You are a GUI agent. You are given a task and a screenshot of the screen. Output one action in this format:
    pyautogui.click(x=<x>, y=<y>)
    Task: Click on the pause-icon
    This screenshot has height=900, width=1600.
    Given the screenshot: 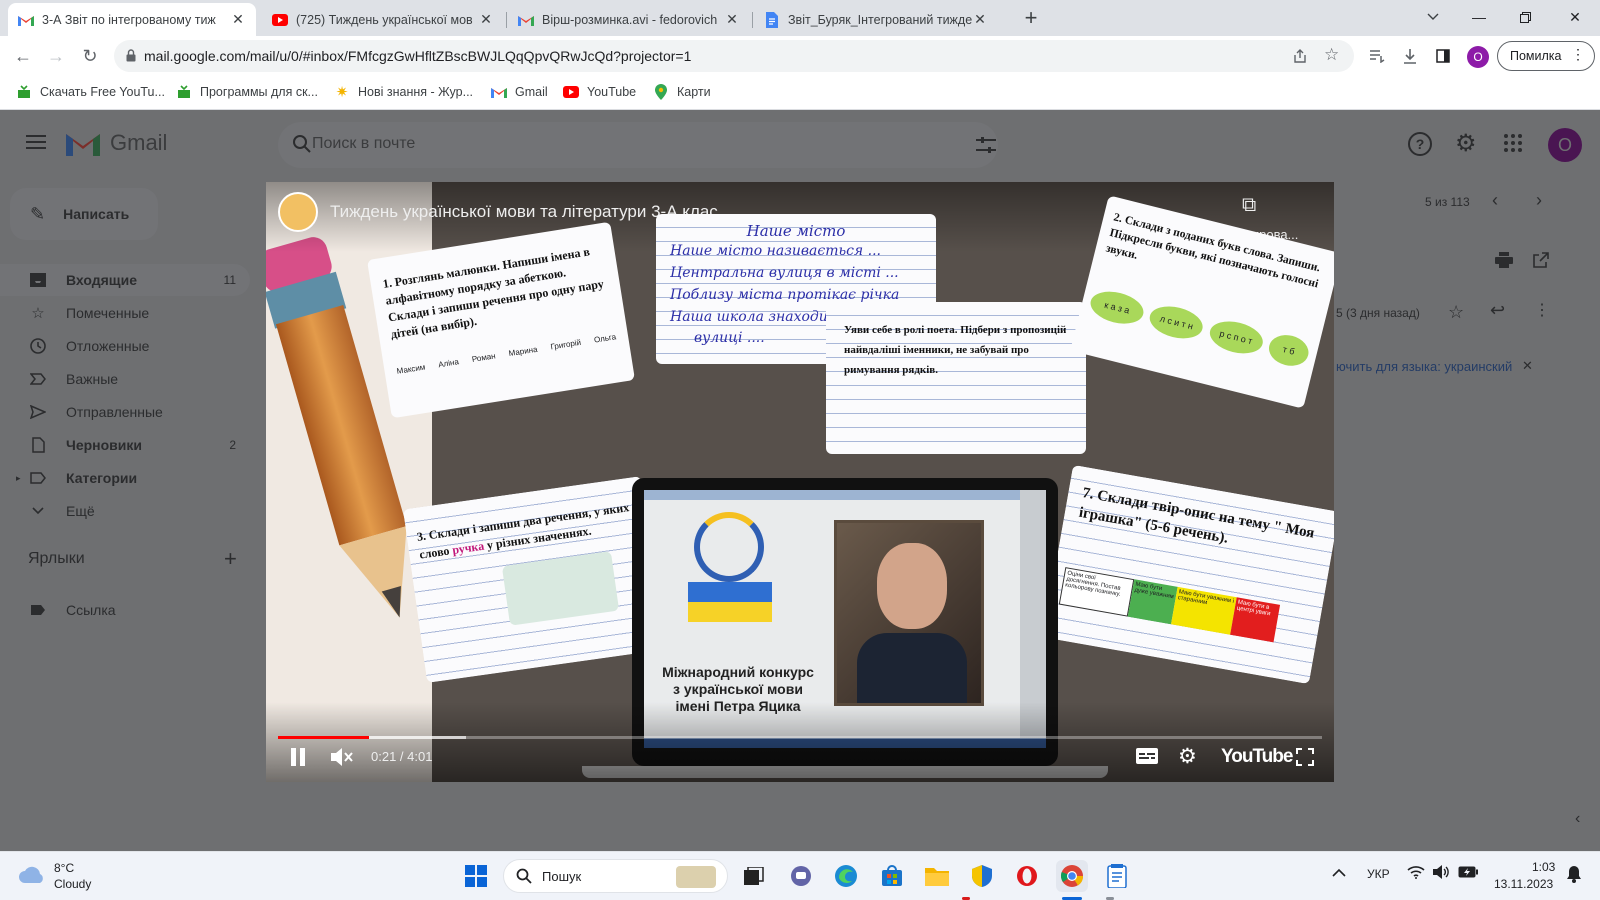 What is the action you would take?
    pyautogui.click(x=298, y=757)
    